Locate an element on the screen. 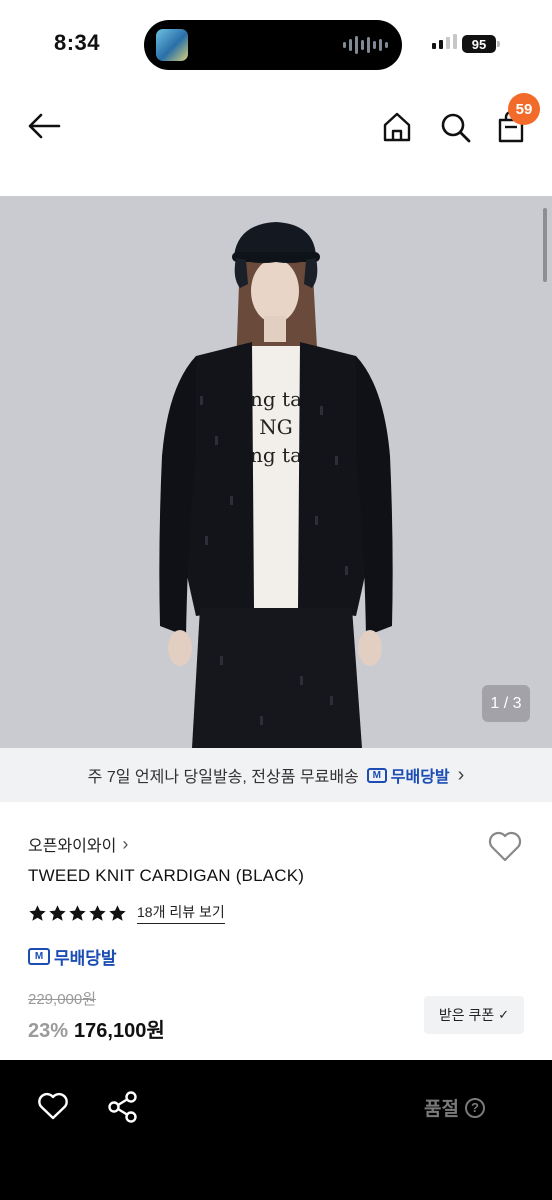 Image resolution: width=552 pixels, height=1200 pixels. home-icon is located at coordinates (397, 127).